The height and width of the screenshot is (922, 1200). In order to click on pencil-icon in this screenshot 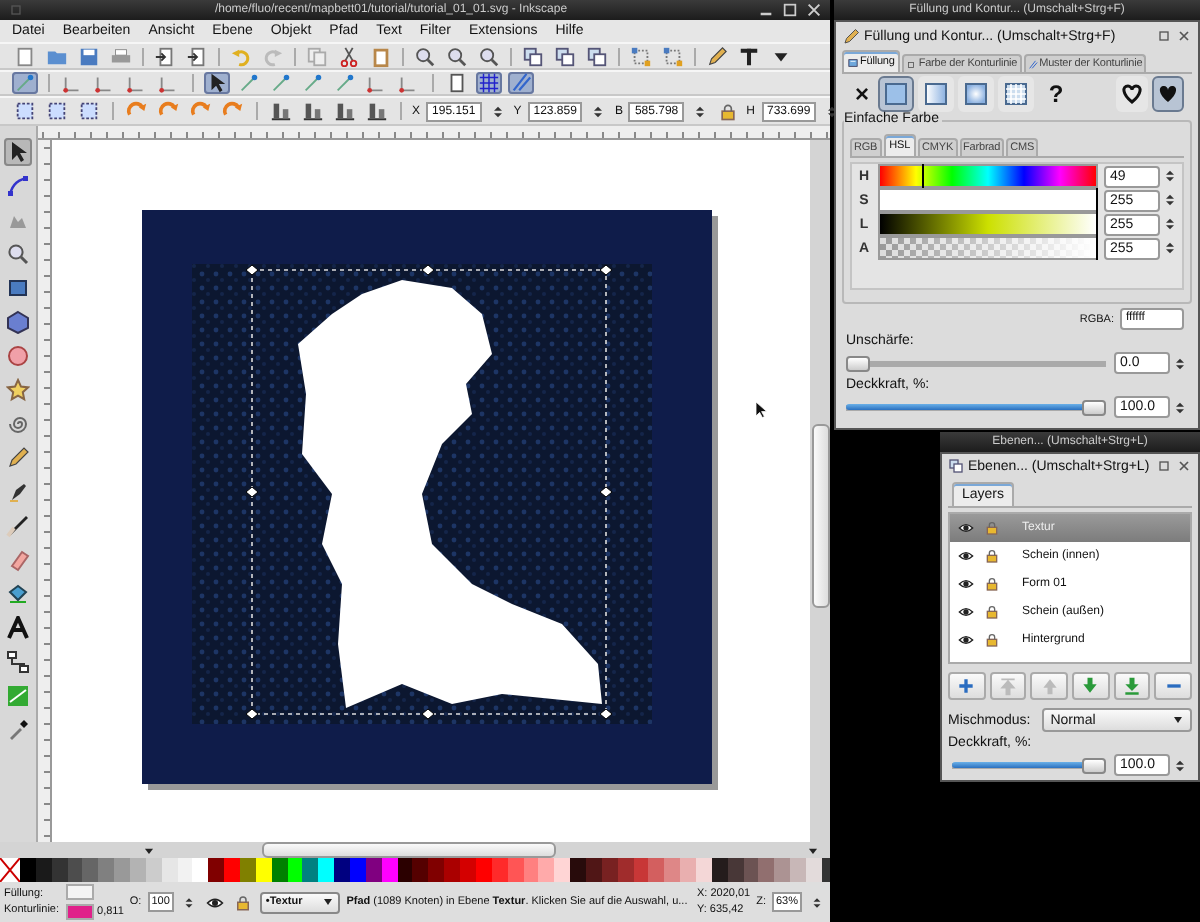, I will do `click(18, 458)`.